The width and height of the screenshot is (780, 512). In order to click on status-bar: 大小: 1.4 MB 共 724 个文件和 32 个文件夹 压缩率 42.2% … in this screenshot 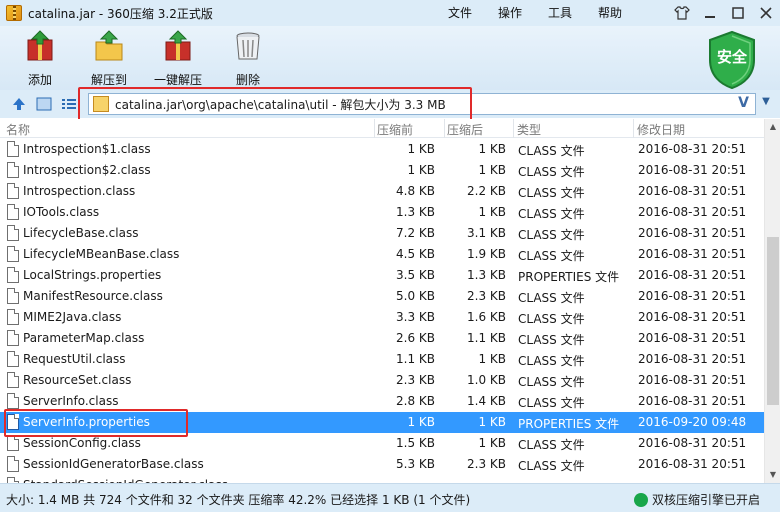, I will do `click(390, 497)`.